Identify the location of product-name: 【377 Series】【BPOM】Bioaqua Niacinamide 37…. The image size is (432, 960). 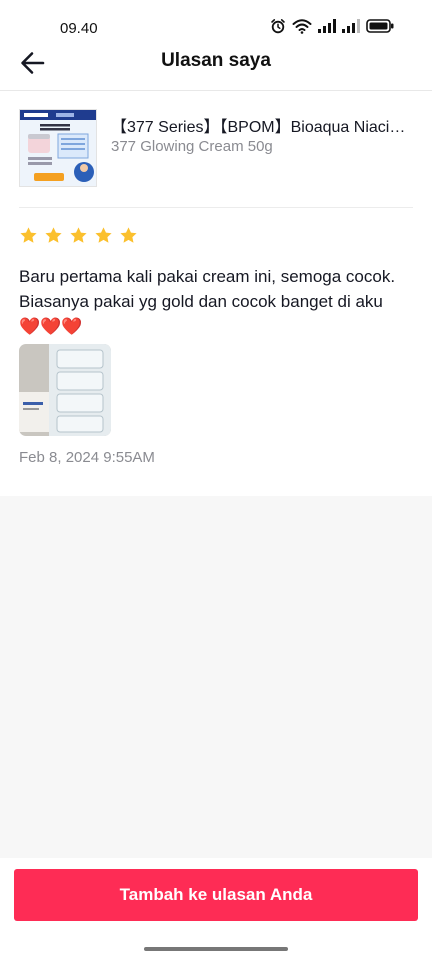
(261, 127).